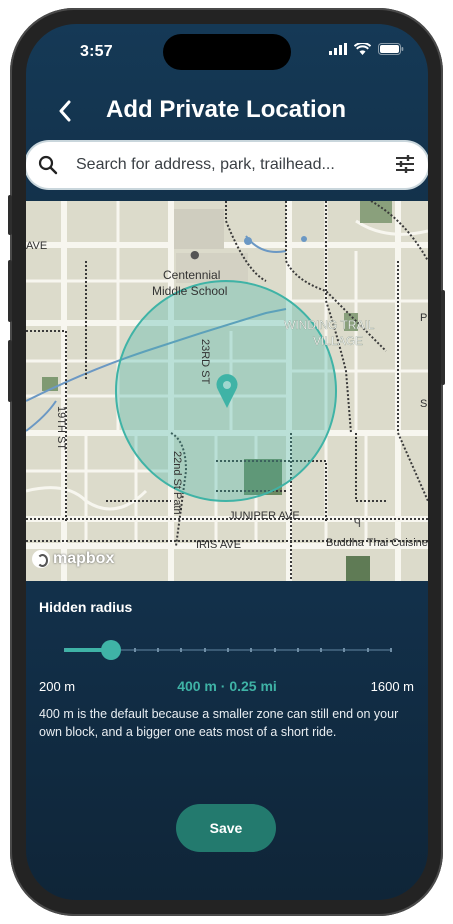  I want to click on mapbox-logo-icon, so click(41, 559).